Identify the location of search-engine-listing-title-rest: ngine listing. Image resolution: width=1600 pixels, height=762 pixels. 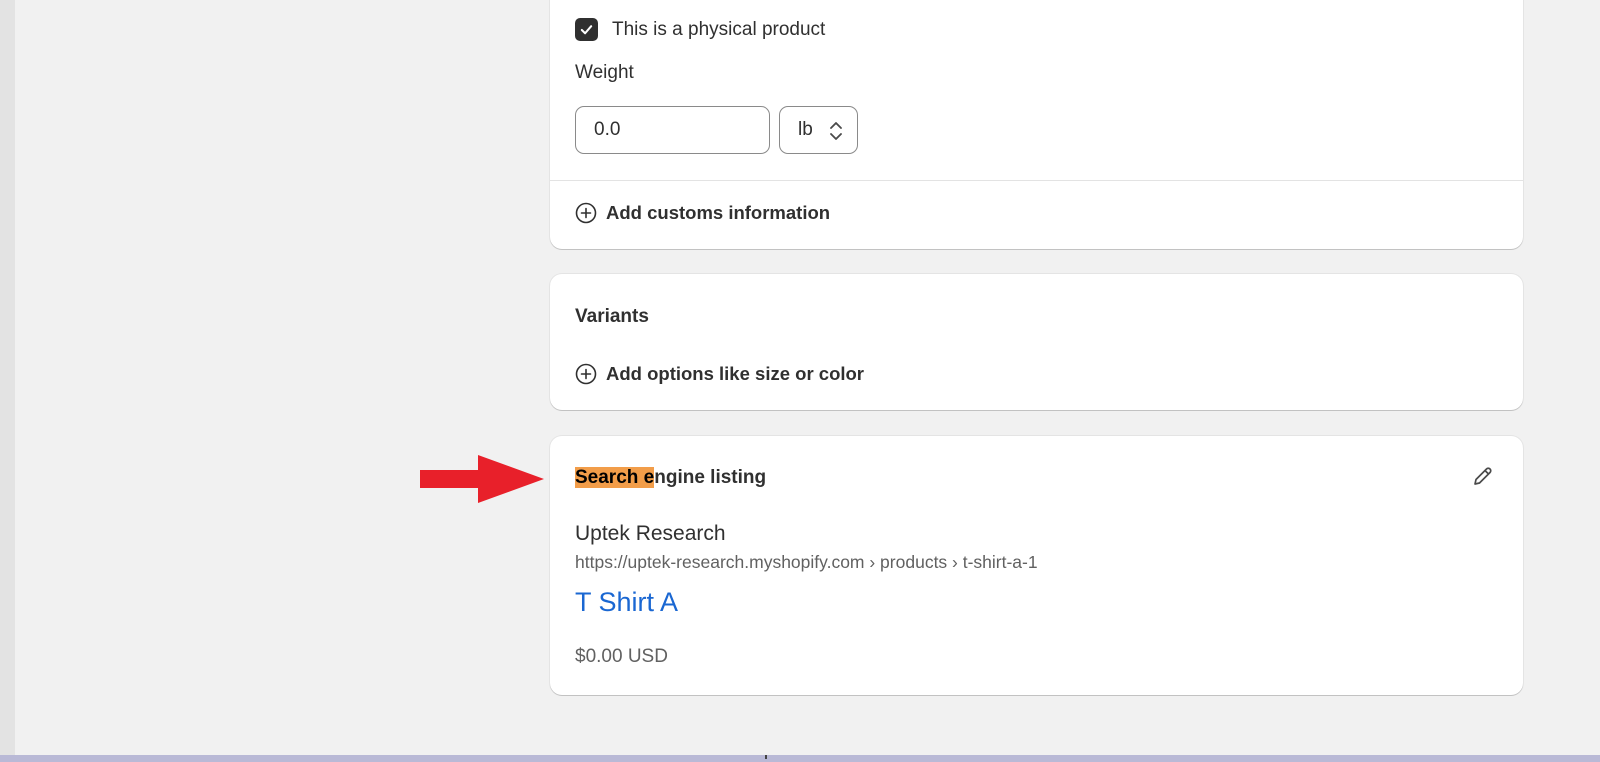
(710, 477).